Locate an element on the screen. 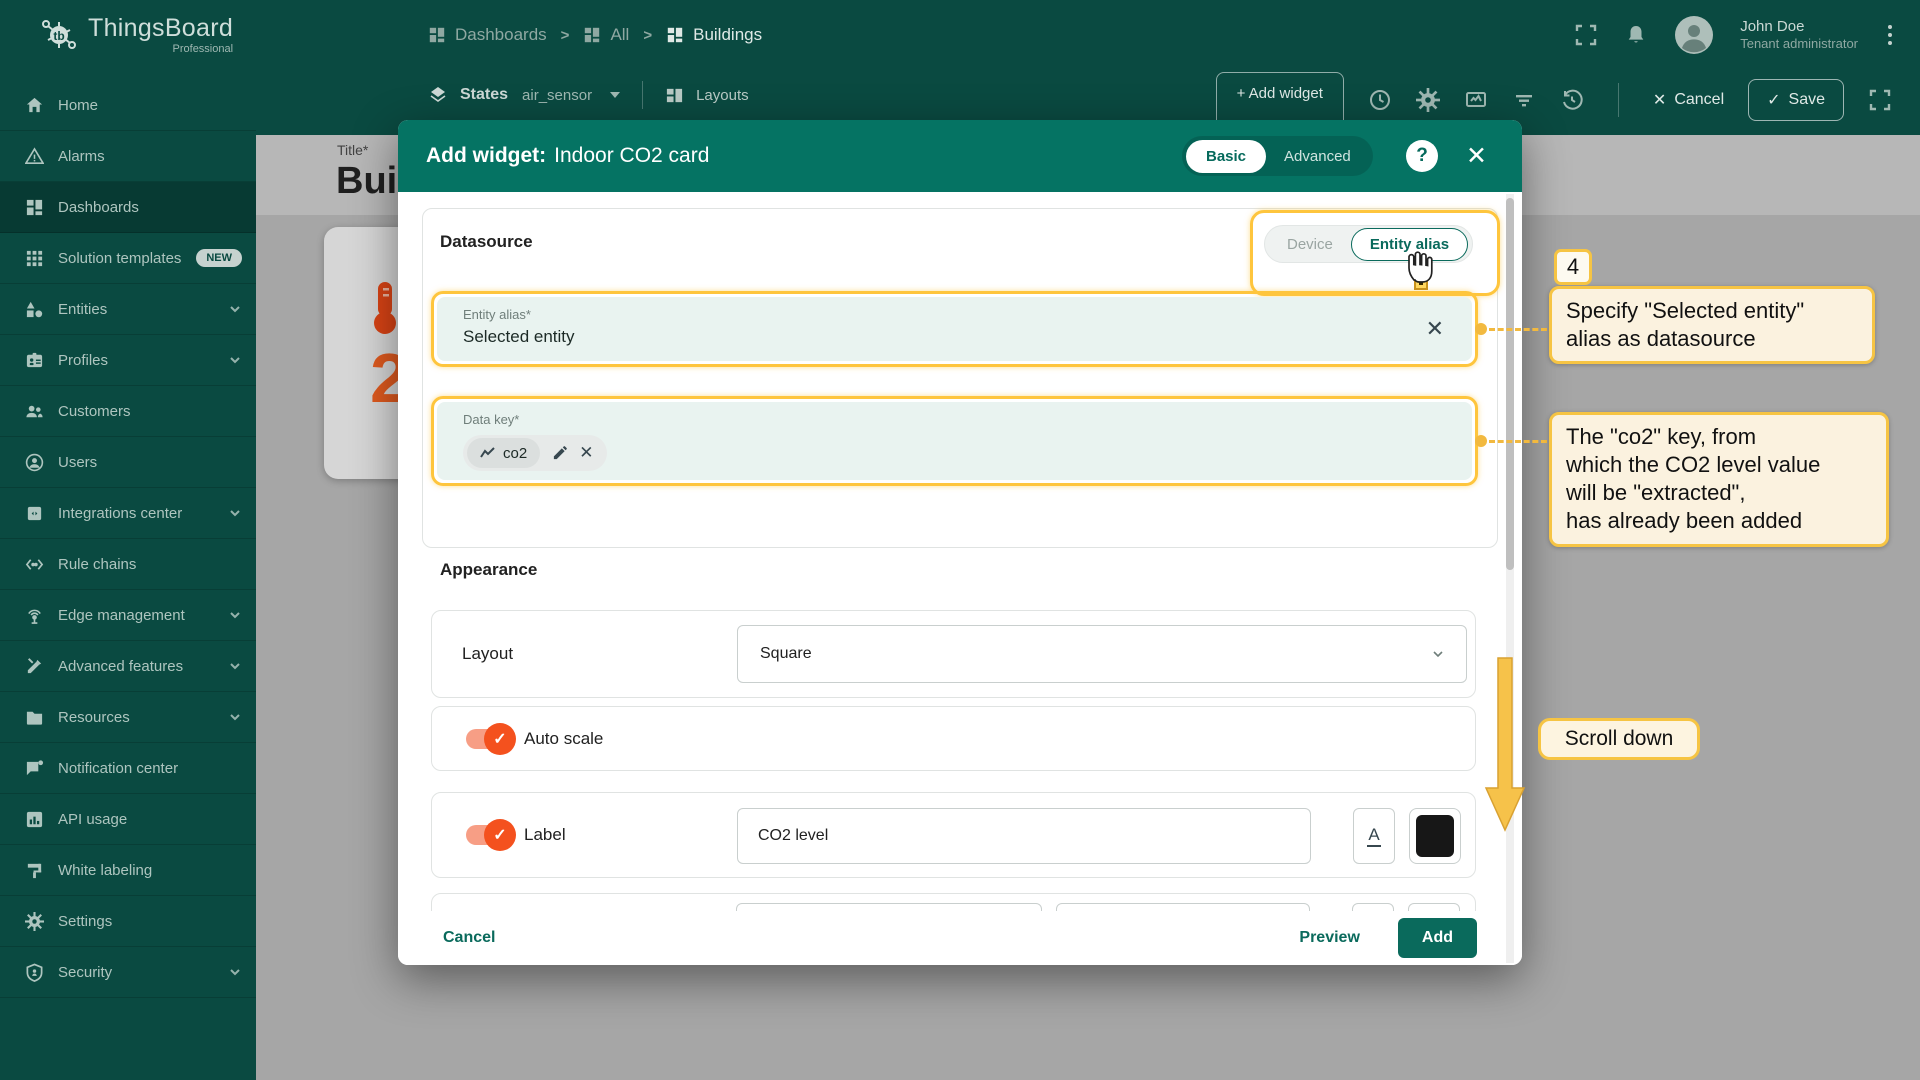 This screenshot has height=1080, width=1920. sidebar-item-label: Users is located at coordinates (78, 462).